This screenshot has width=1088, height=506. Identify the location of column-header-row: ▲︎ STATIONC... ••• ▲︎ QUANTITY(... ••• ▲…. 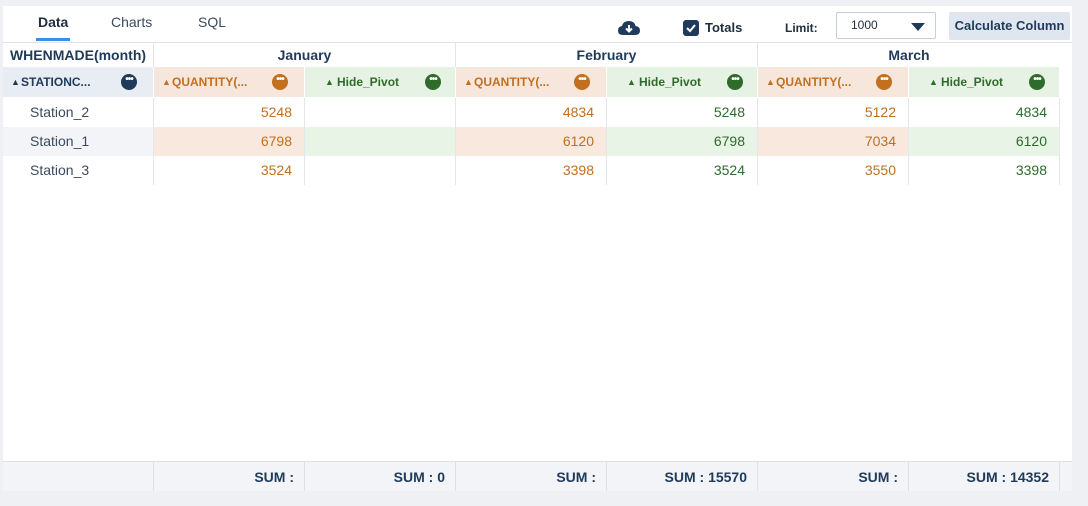
(537, 82).